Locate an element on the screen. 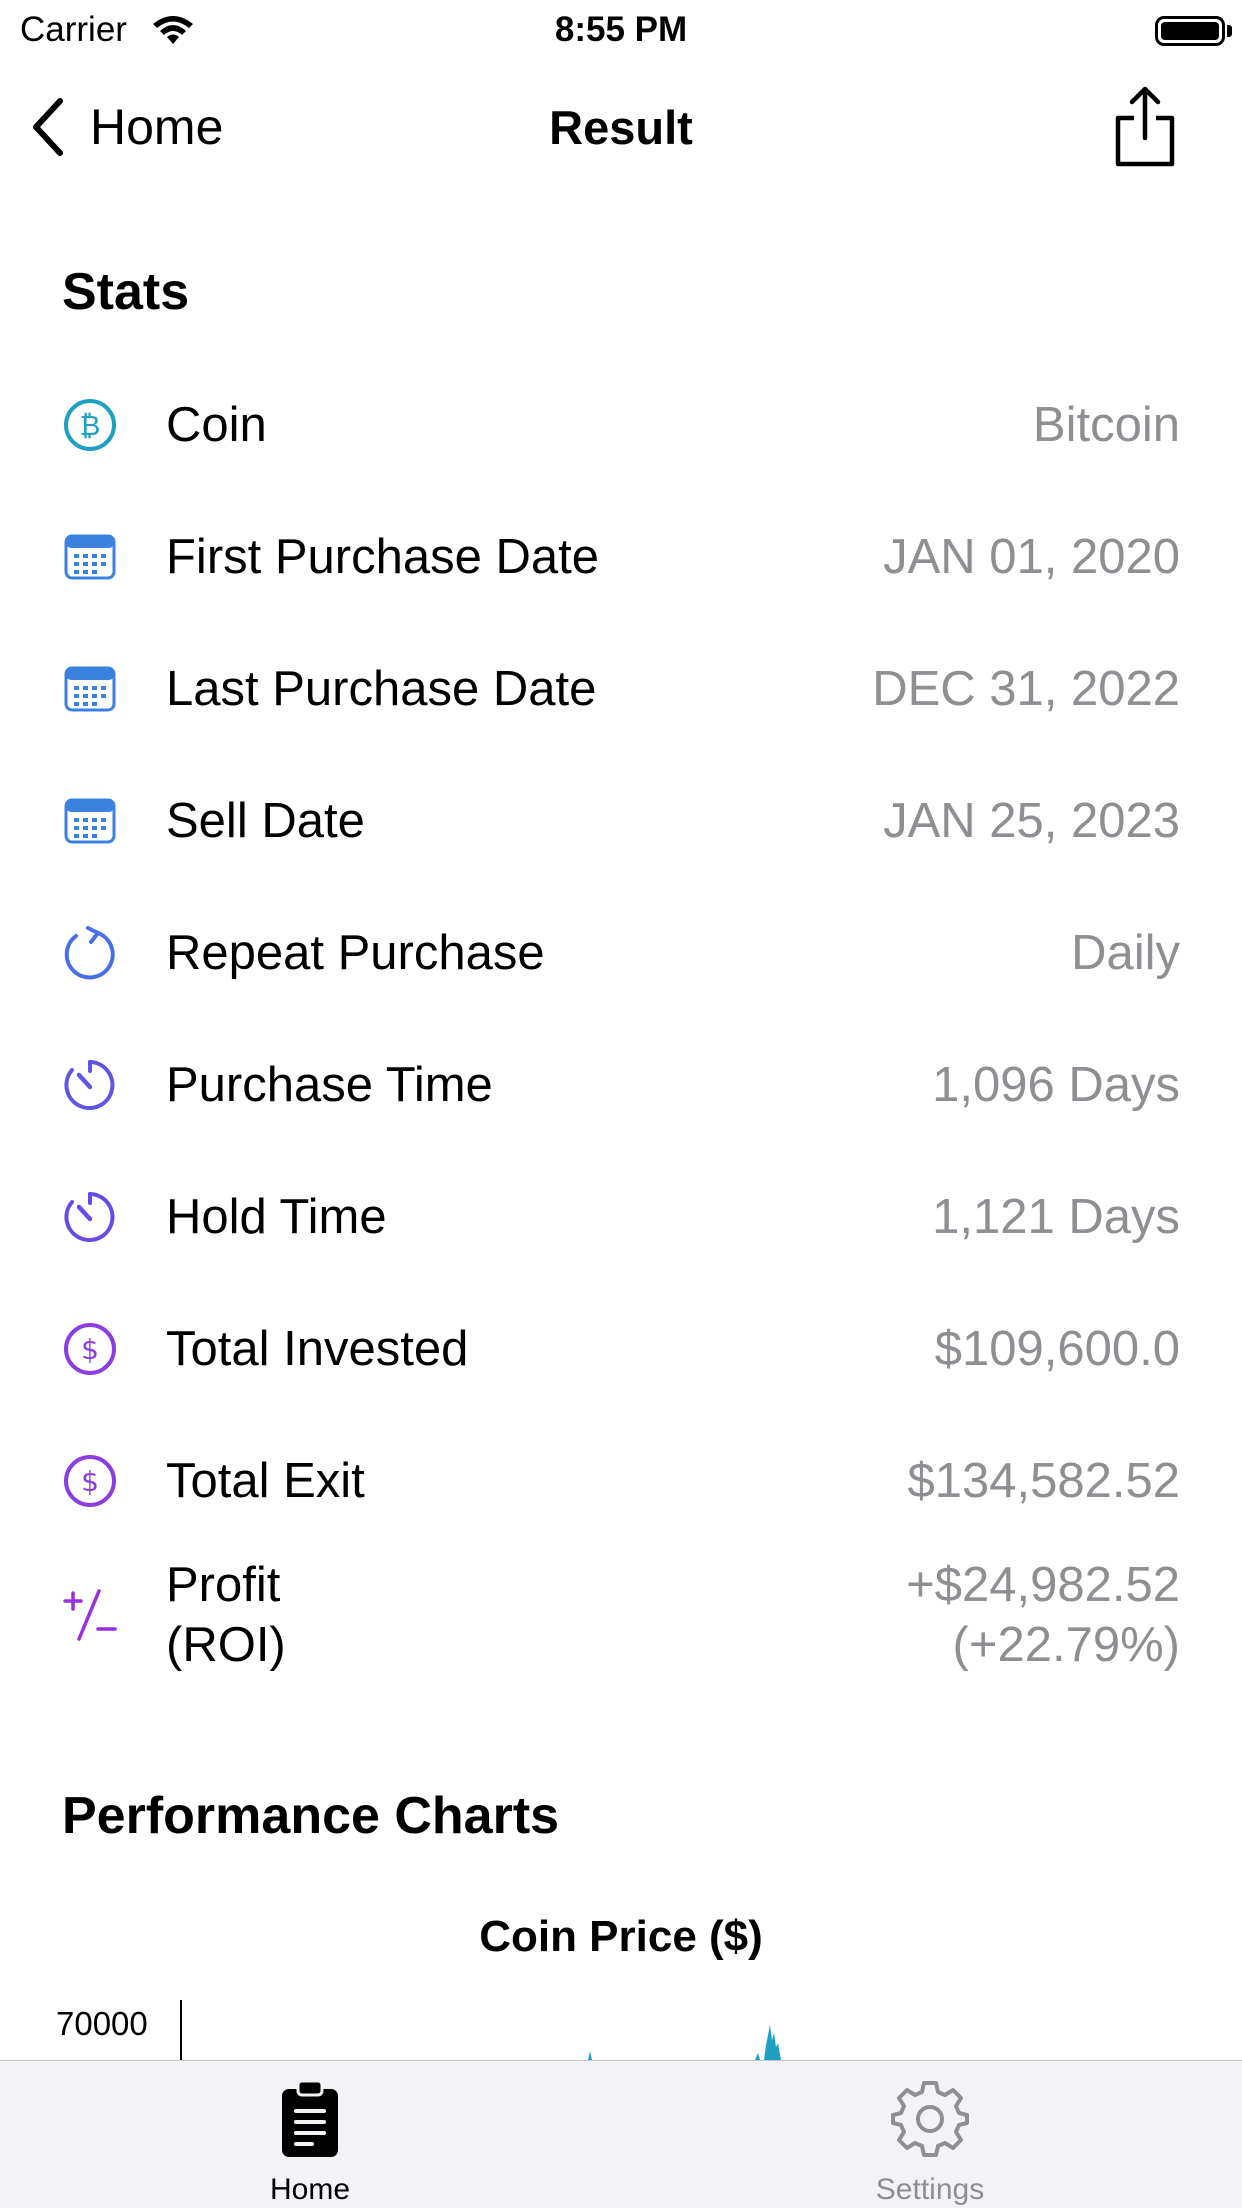  stat-label: Repeat Purchase is located at coordinates (355, 953).